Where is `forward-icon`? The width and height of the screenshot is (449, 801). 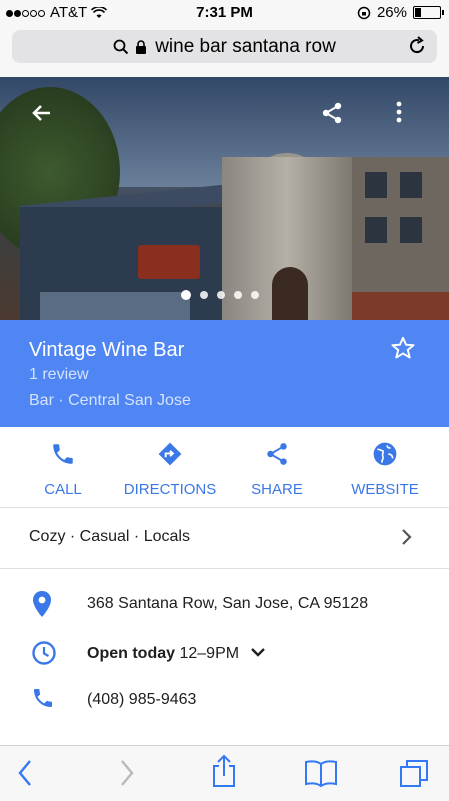 forward-icon is located at coordinates (127, 773).